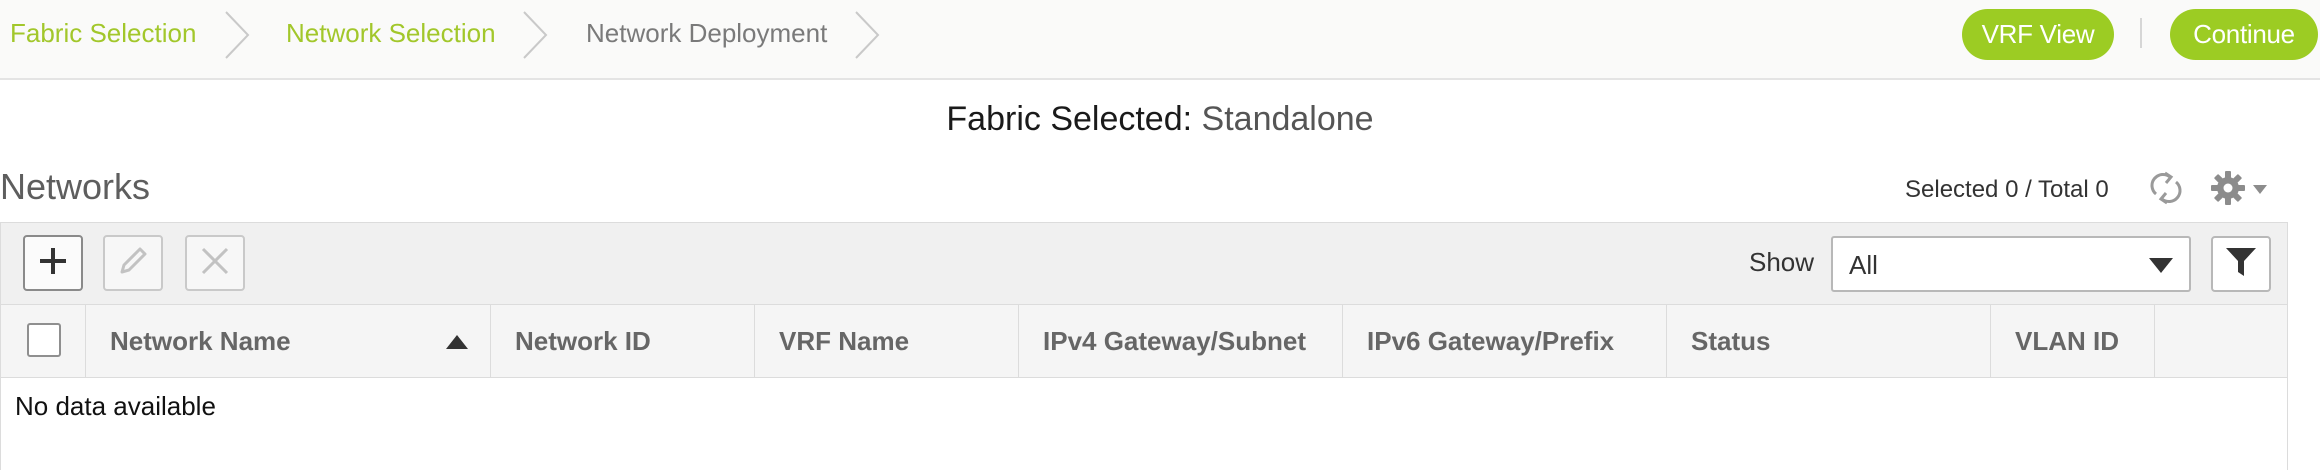 The image size is (2320, 470). I want to click on chevron-down-icon, so click(2161, 266).